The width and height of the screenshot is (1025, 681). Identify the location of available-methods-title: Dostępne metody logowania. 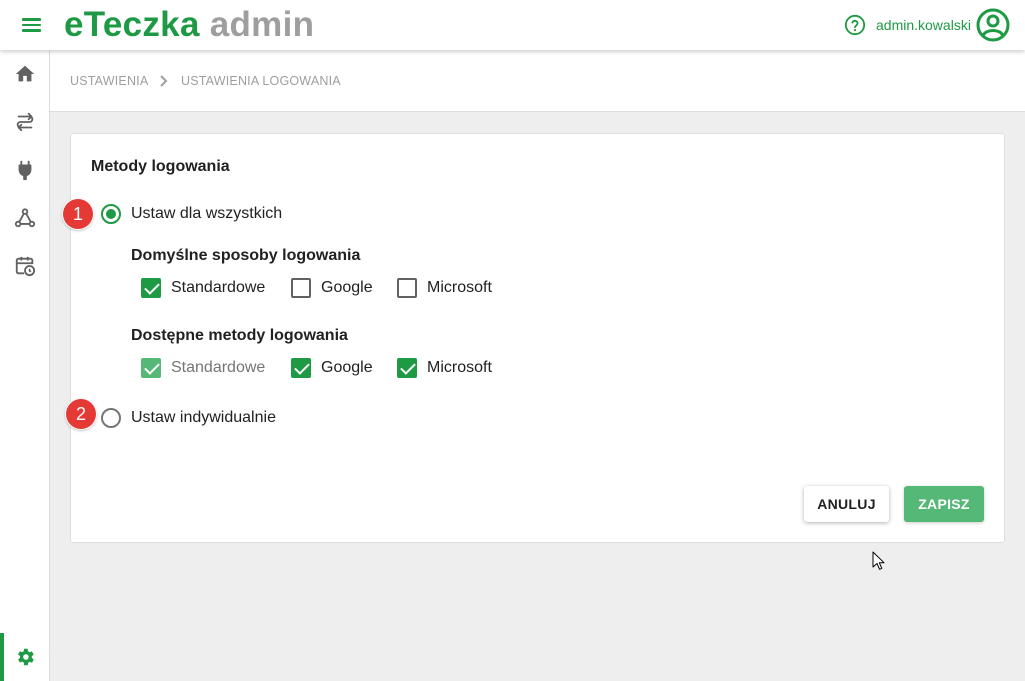
(239, 335).